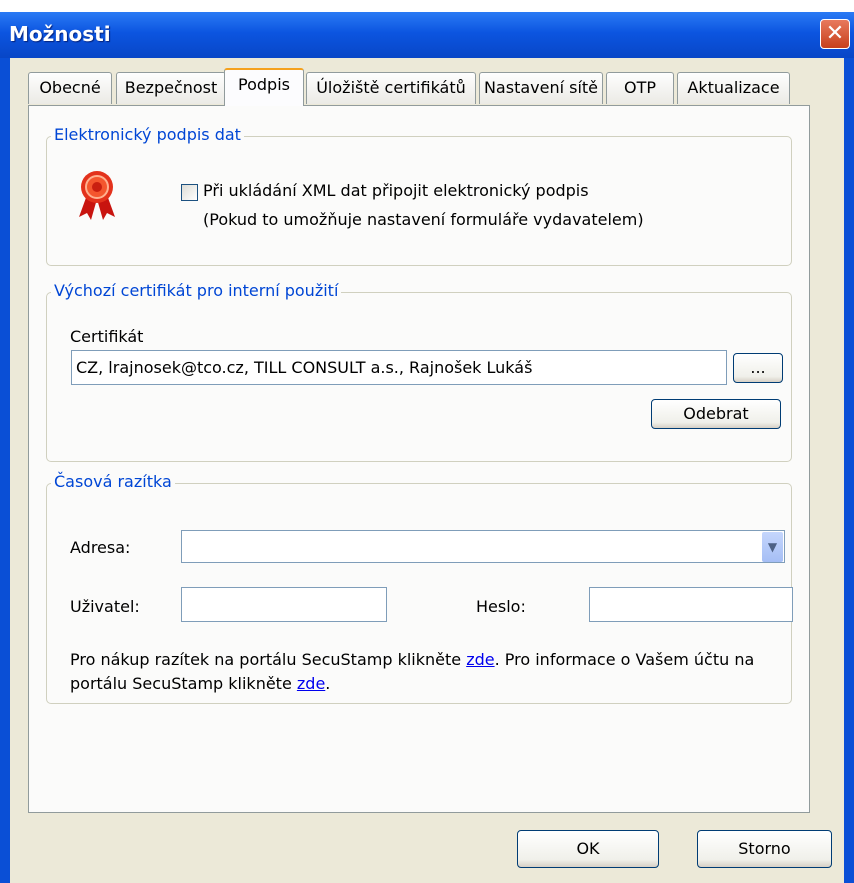 Image resolution: width=854 pixels, height=883 pixels. Describe the element at coordinates (97, 195) in the screenshot. I see `award-ribbon-icon` at that location.